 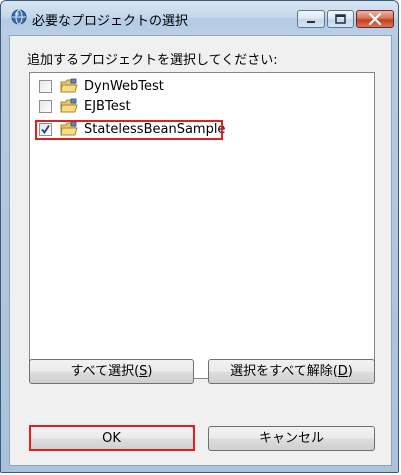 I want to click on window-title: 必要なプロジェクトの選択, so click(x=110, y=21).